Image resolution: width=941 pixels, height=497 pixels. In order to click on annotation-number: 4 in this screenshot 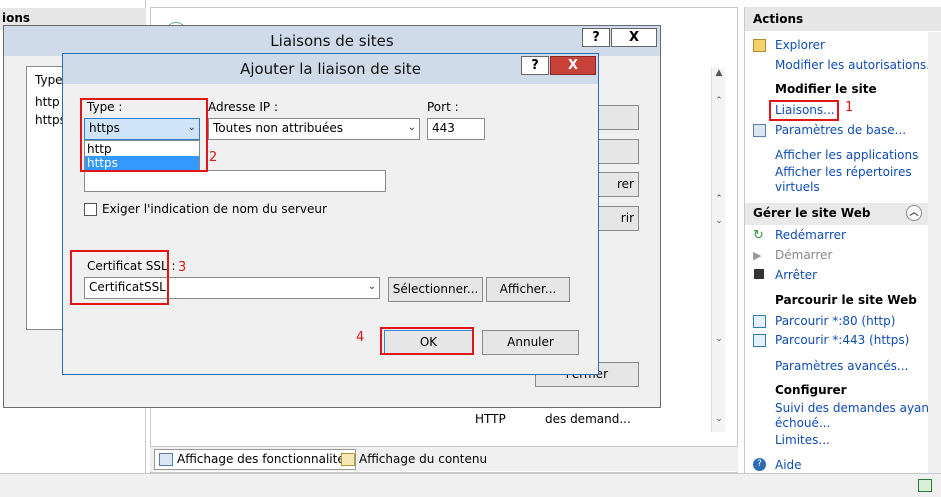, I will do `click(360, 337)`.